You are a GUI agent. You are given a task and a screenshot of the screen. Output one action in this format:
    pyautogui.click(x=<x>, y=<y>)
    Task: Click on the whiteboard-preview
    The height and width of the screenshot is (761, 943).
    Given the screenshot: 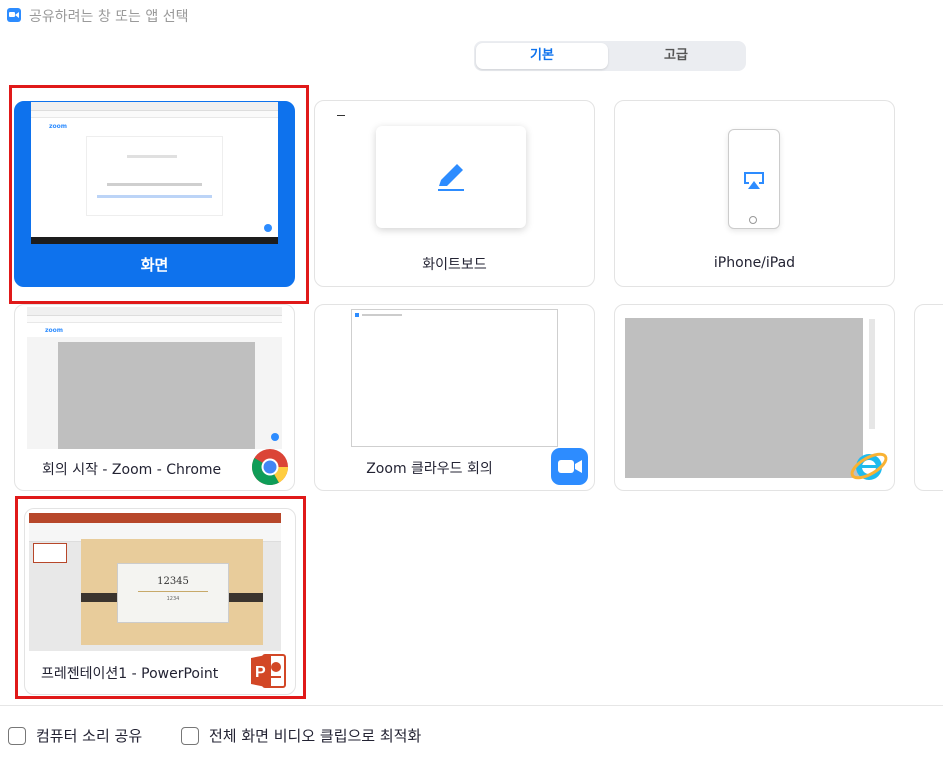 What is the action you would take?
    pyautogui.click(x=451, y=177)
    